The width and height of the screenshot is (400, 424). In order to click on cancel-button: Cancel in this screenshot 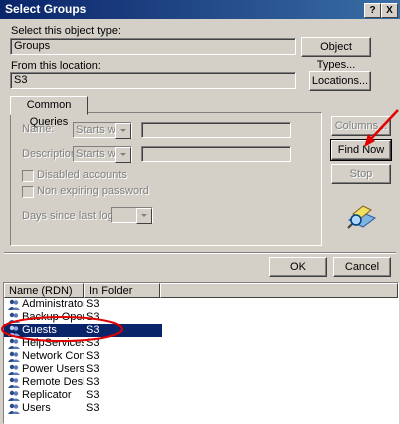, I will do `click(362, 267)`.